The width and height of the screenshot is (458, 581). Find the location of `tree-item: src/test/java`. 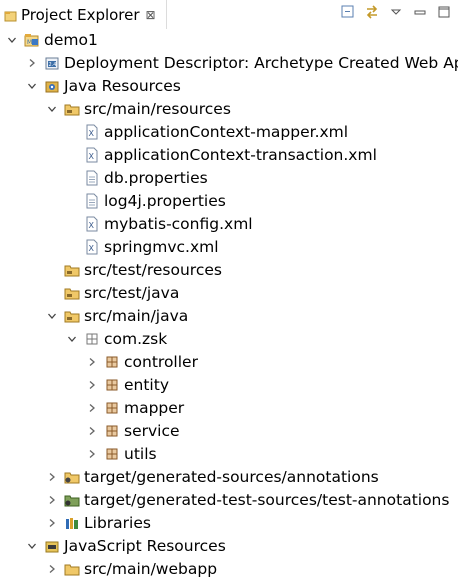

tree-item: src/test/java is located at coordinates (229, 292).